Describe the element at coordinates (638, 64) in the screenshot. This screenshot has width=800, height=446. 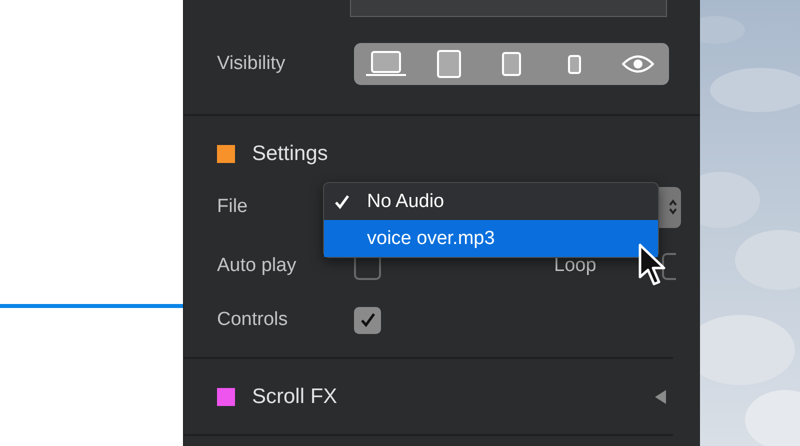
I see `eye-icon` at that location.